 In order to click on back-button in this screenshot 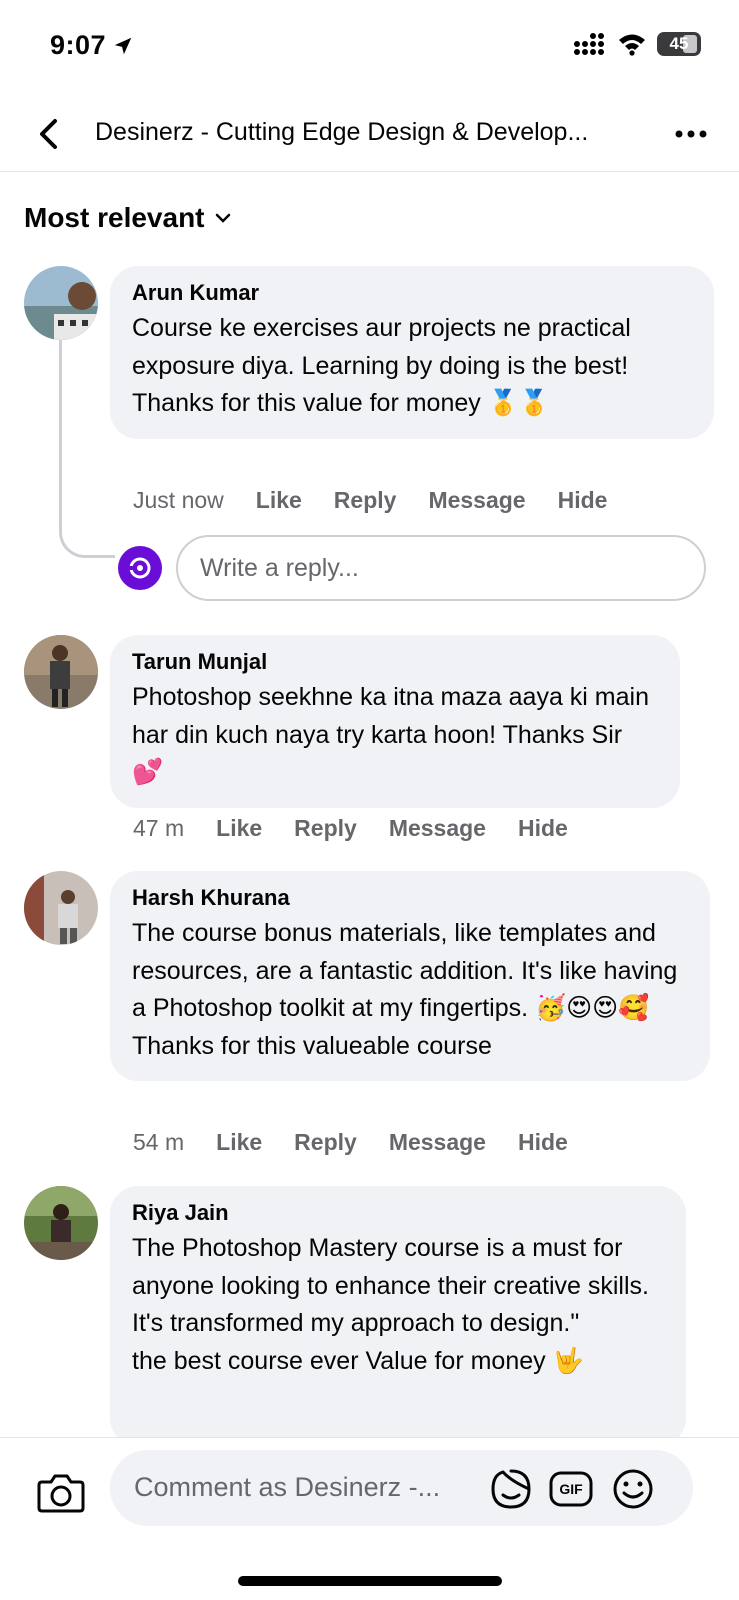, I will do `click(48, 134)`.